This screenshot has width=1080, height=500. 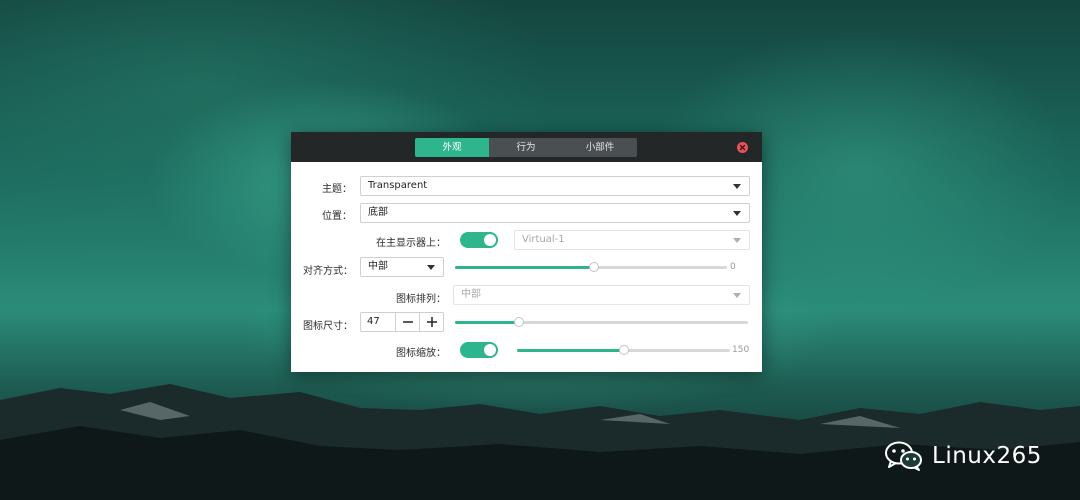 What do you see at coordinates (378, 266) in the screenshot?
I see `alignment-value: 中部` at bounding box center [378, 266].